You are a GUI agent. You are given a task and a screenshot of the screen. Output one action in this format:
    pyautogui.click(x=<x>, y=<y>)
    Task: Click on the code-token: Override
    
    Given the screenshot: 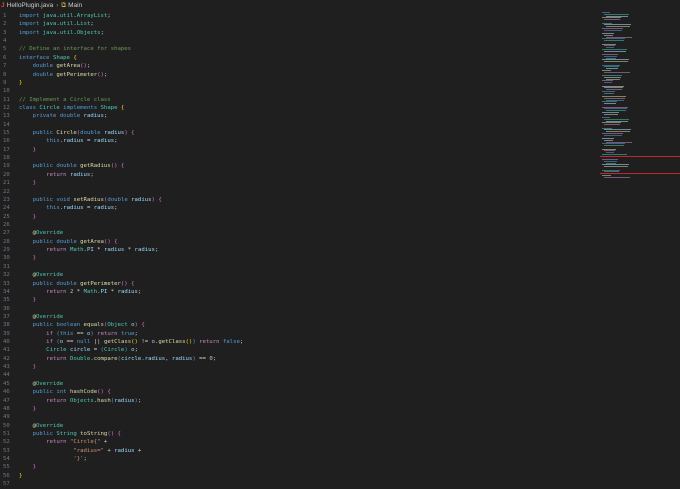 What is the action you would take?
    pyautogui.click(x=50, y=233)
    